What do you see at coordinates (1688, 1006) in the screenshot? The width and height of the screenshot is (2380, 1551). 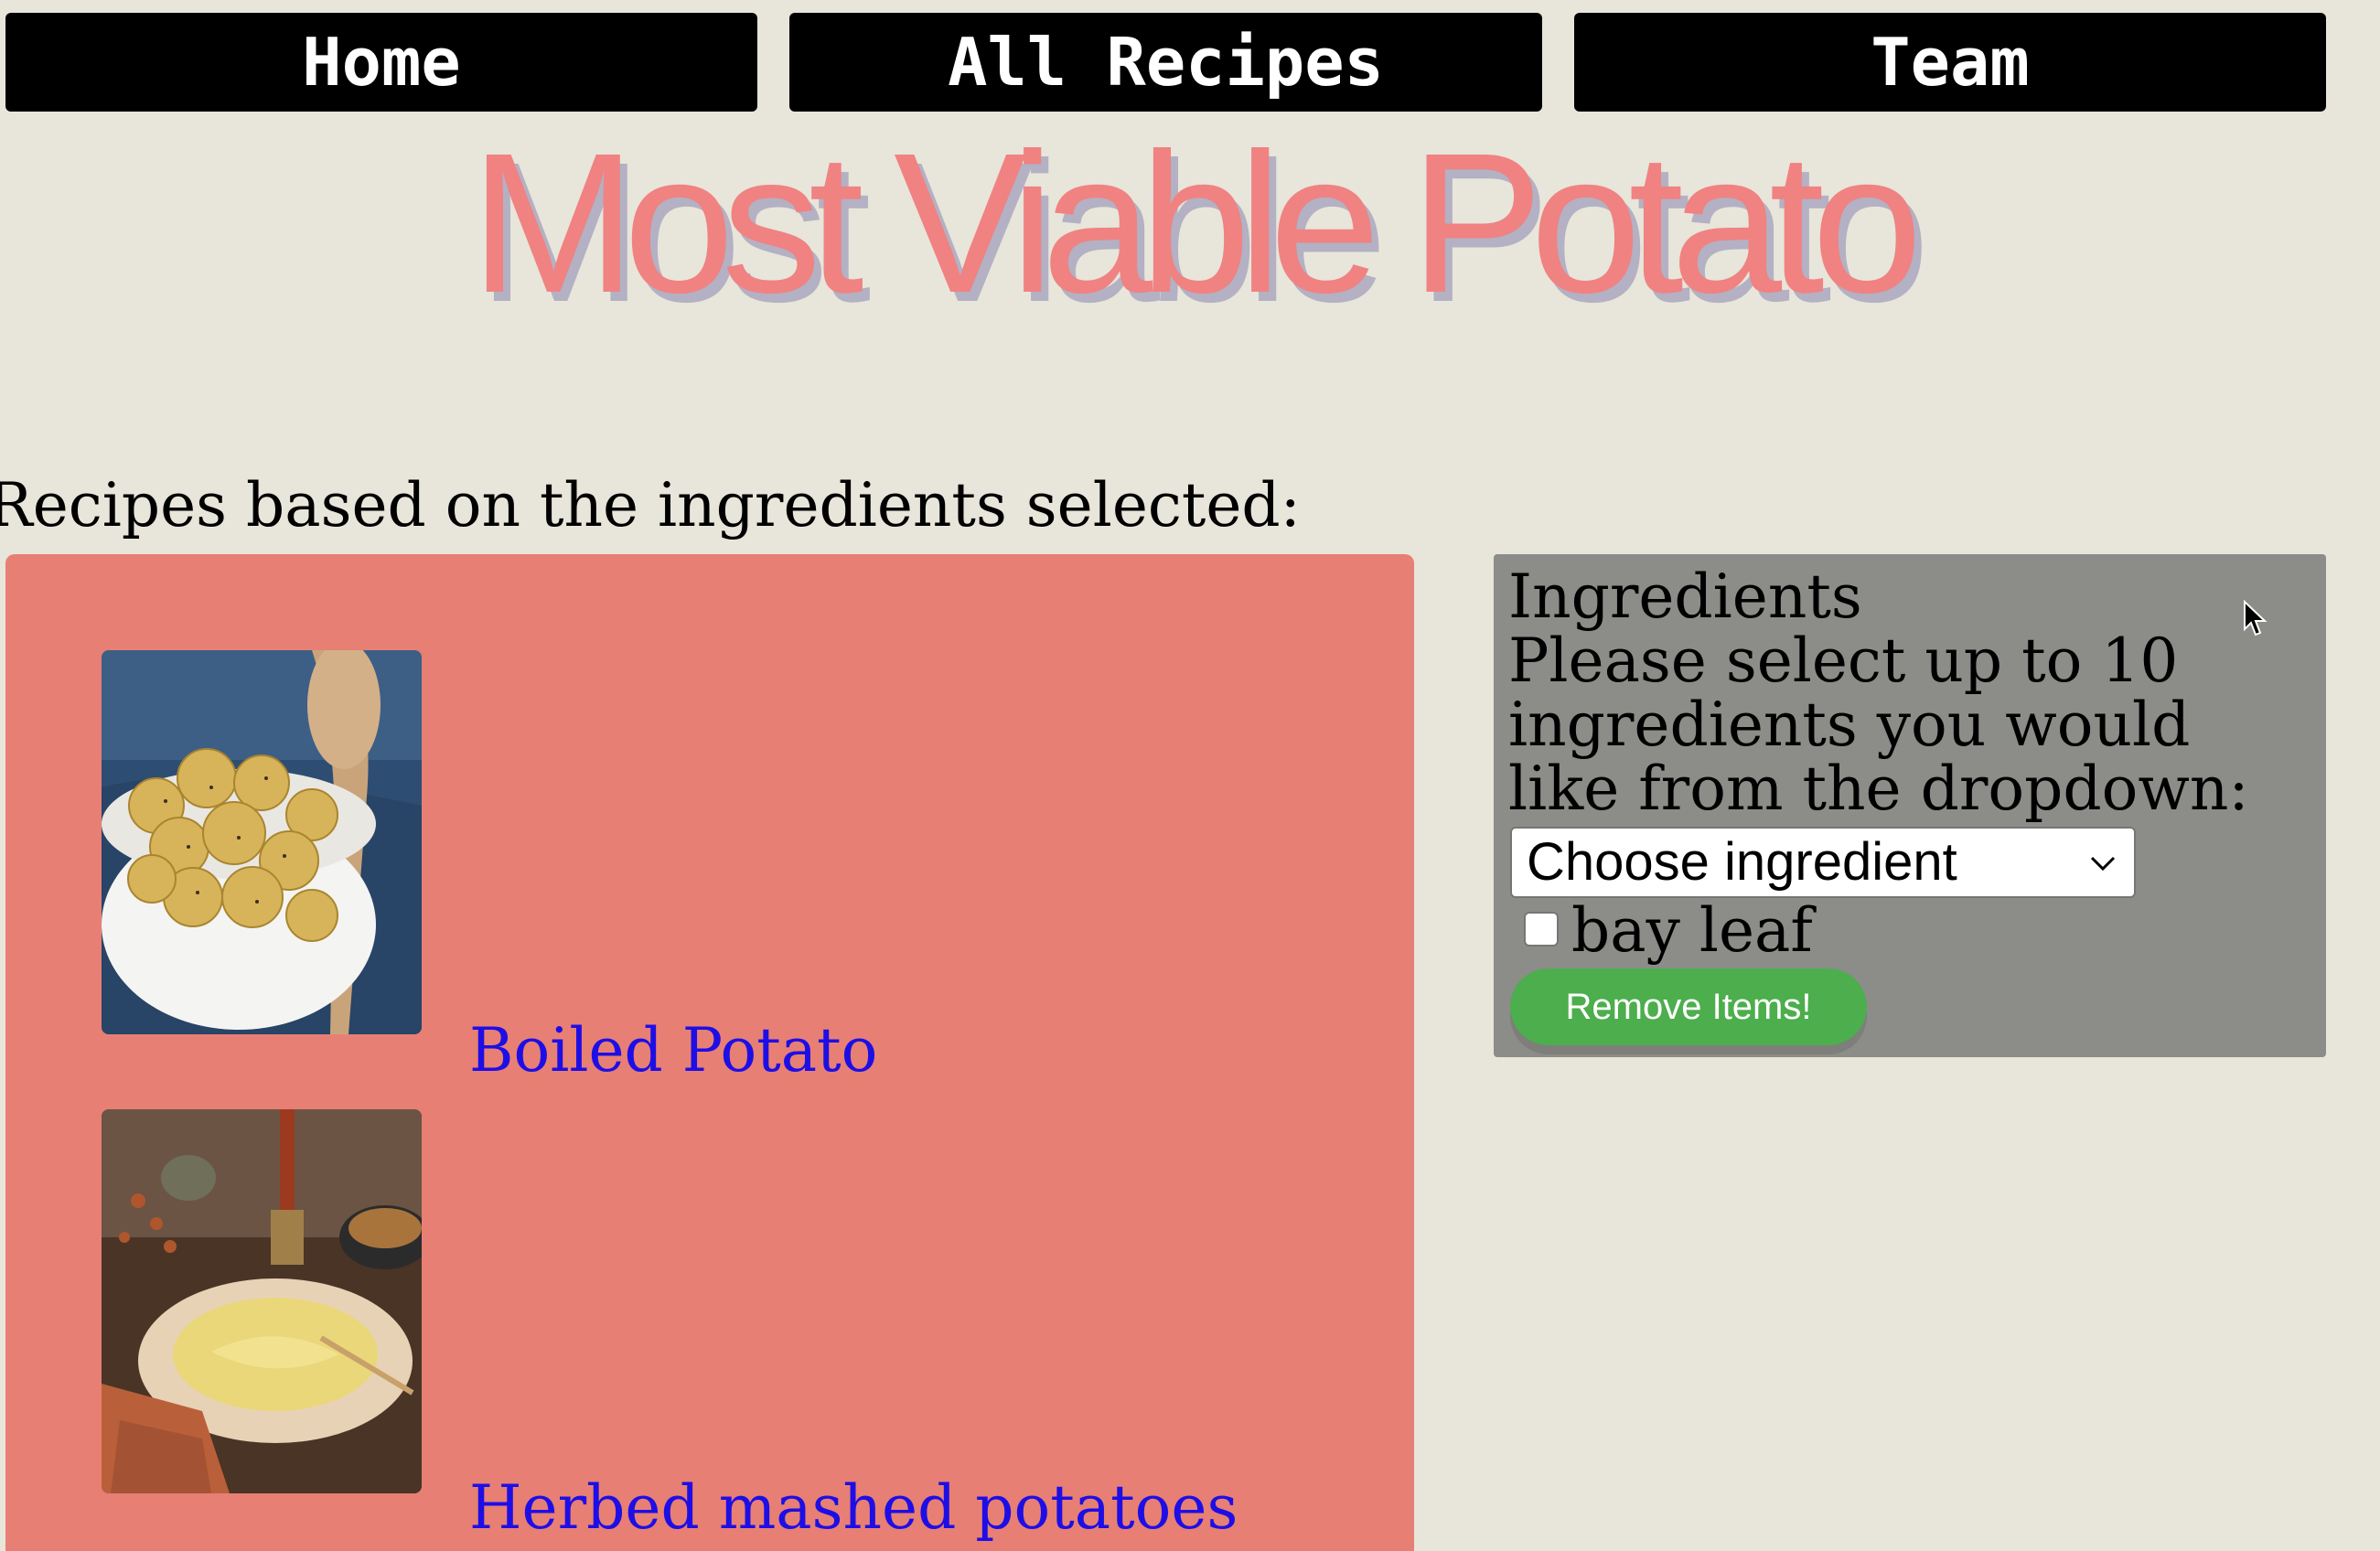 I see `remove-items-button: Remove Items!` at bounding box center [1688, 1006].